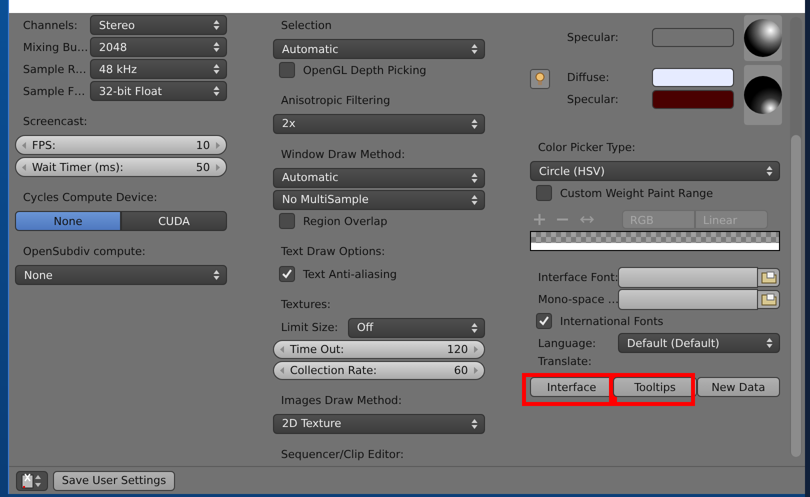  Describe the element at coordinates (306, 26) in the screenshot. I see `section-label: Selection` at that location.